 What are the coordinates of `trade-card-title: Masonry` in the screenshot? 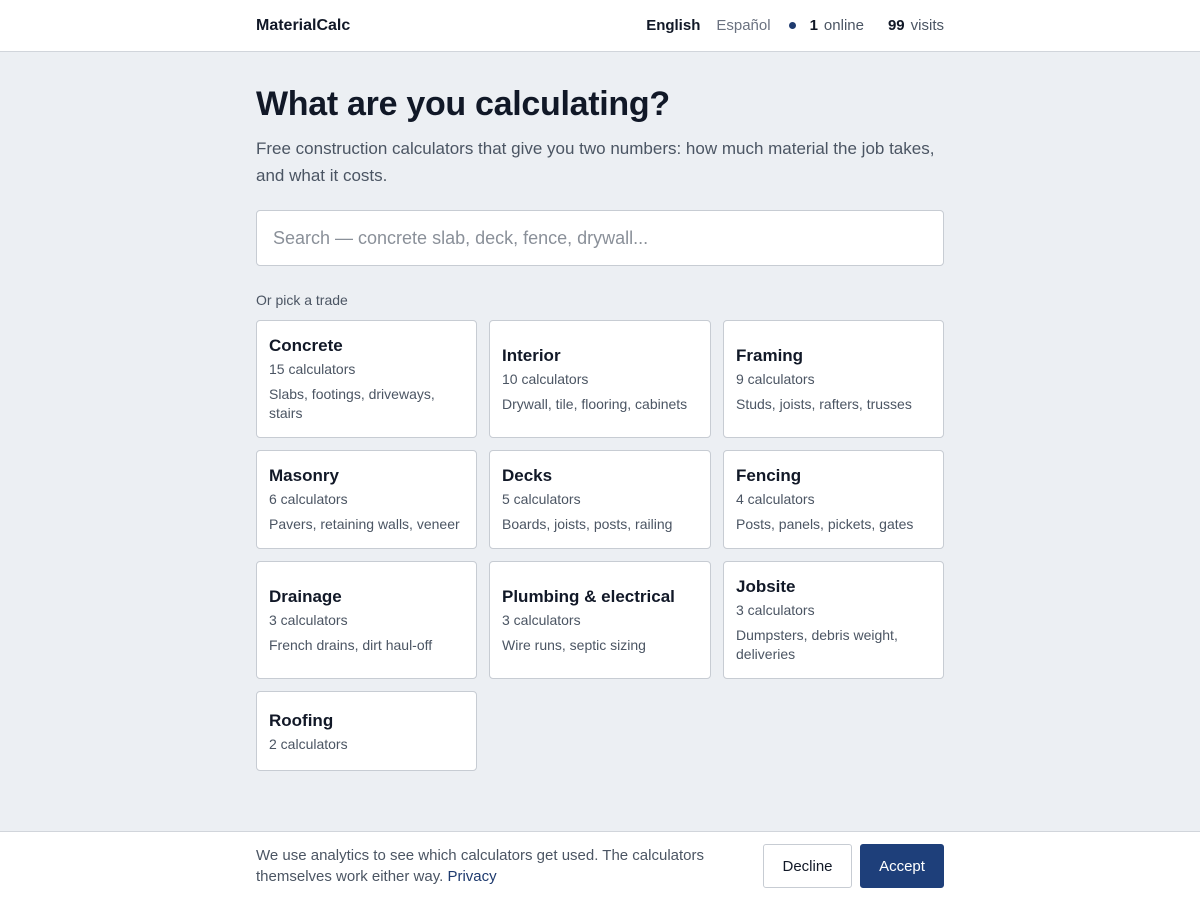 It's located at (304, 475).